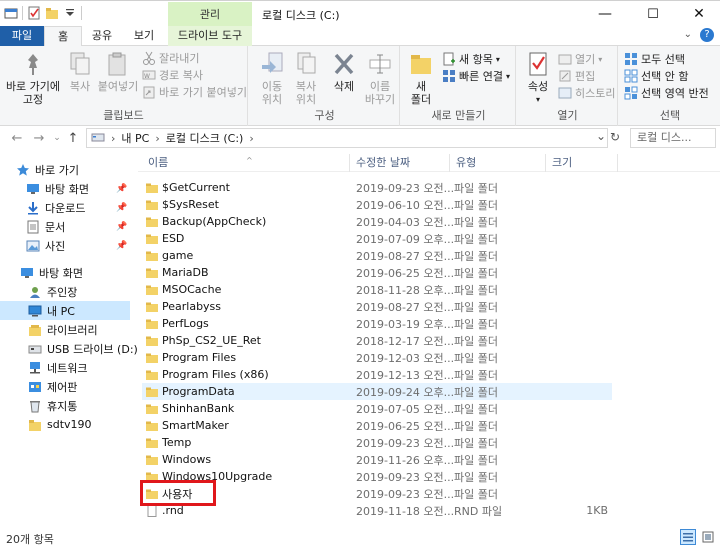  I want to click on tab-share: 공유, so click(102, 36).